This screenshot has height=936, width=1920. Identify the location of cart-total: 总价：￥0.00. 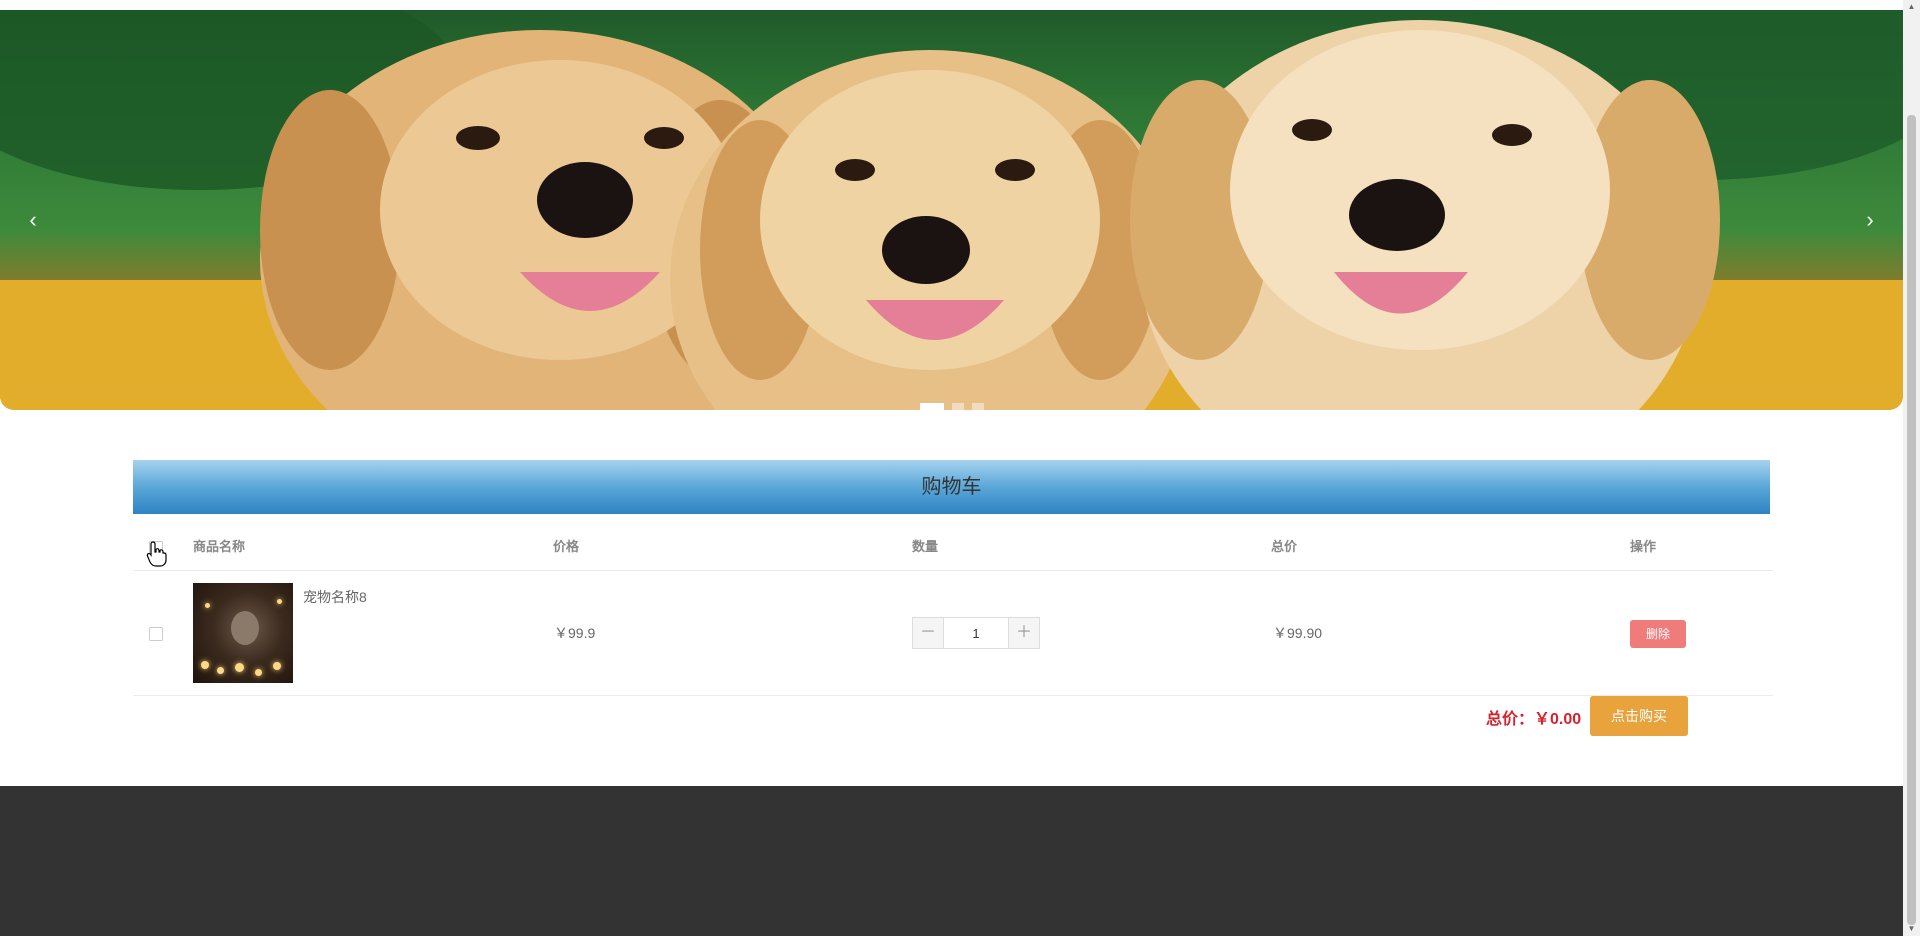
(1534, 719).